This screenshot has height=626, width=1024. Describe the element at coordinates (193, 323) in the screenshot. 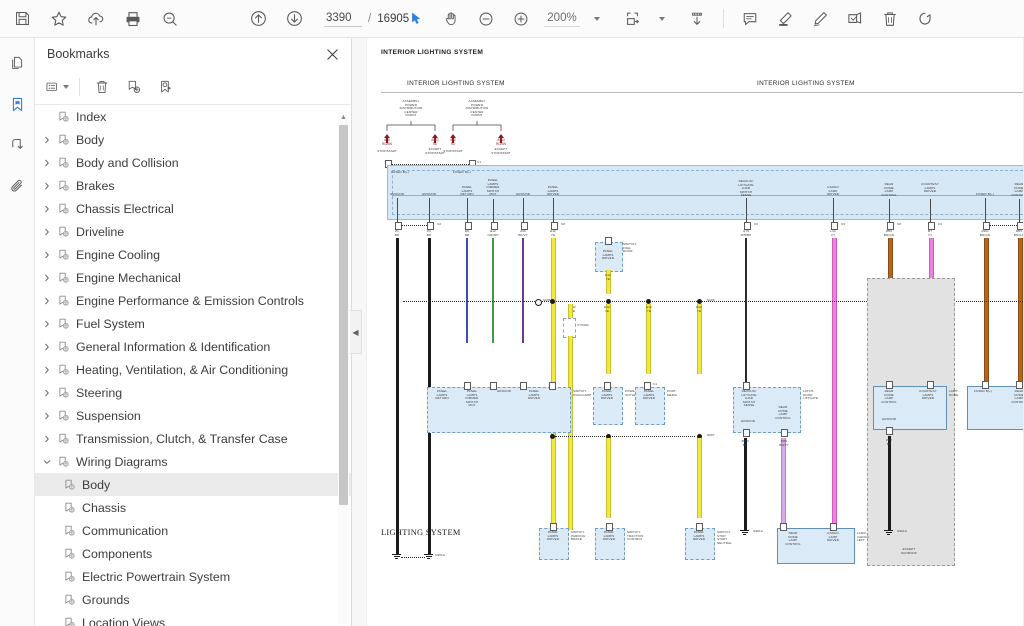

I see `bookmark-item: Fuel System` at that location.